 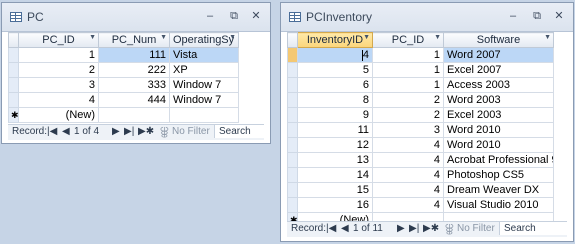 I want to click on software-cell: Dream Weaver DX, so click(x=498, y=190).